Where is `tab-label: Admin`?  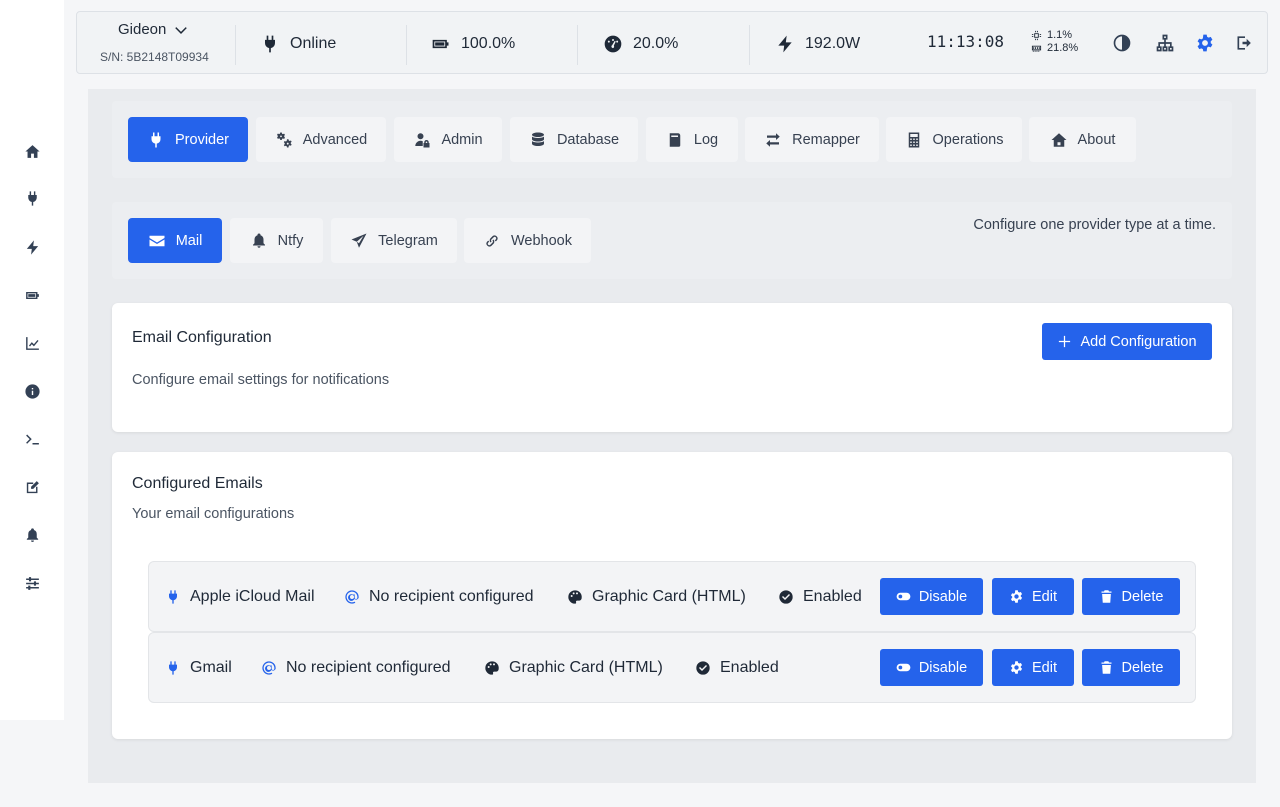 tab-label: Admin is located at coordinates (462, 139).